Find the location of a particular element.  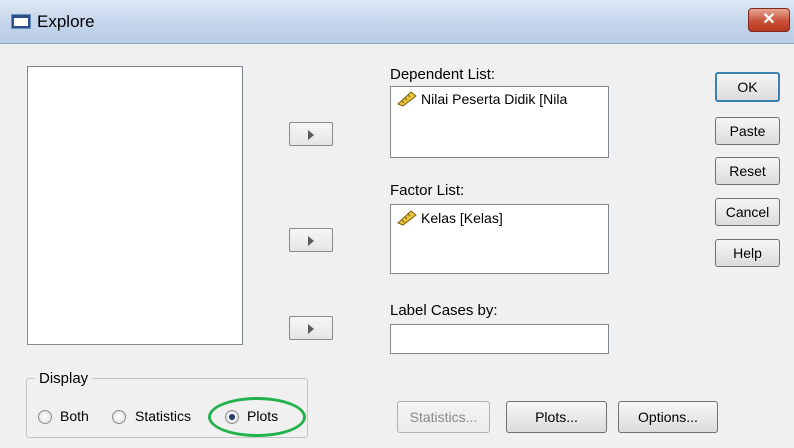

window-title: Explore is located at coordinates (66, 21).